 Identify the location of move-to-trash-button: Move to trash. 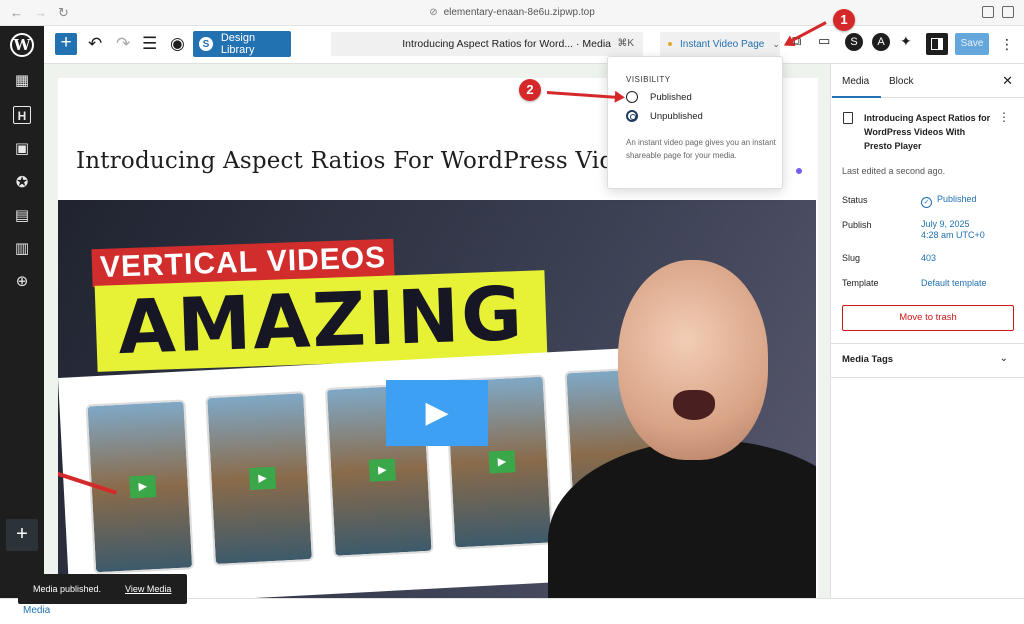
(928, 318).